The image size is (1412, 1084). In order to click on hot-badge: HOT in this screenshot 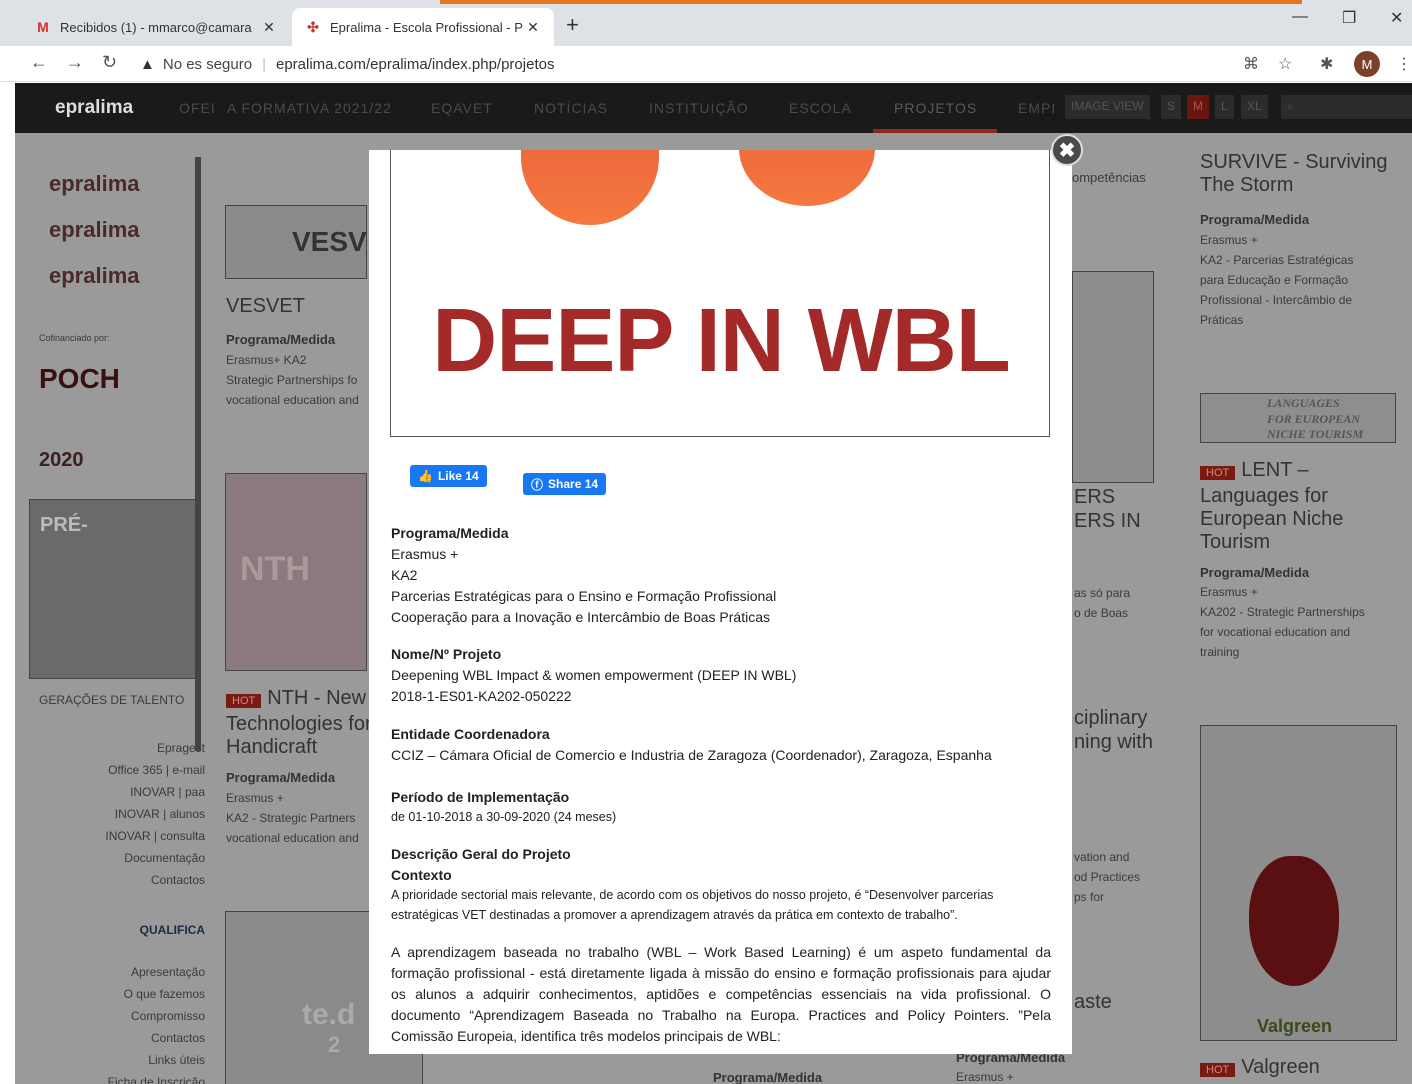, I will do `click(1218, 1070)`.